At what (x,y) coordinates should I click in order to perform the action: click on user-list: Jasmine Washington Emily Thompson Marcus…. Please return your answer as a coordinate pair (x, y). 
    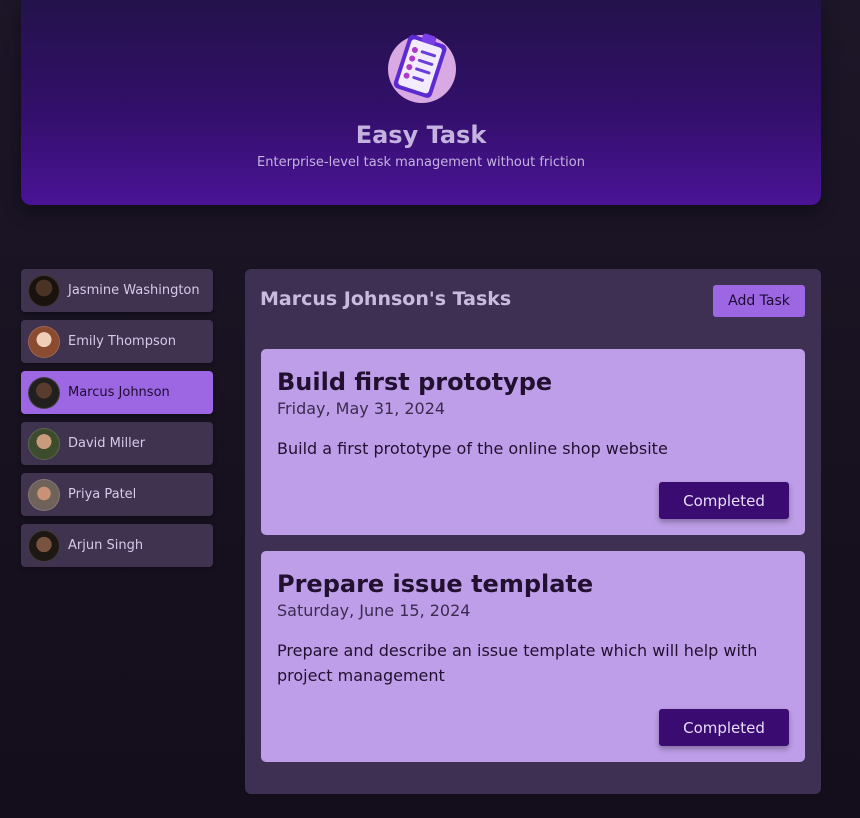
    Looking at the image, I should click on (117, 422).